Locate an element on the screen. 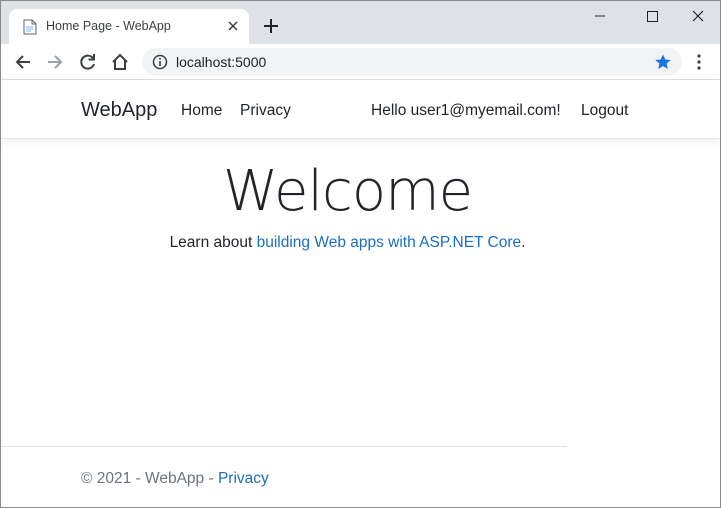  user-greeting-link: Hello user1@myemail.com! is located at coordinates (466, 111).